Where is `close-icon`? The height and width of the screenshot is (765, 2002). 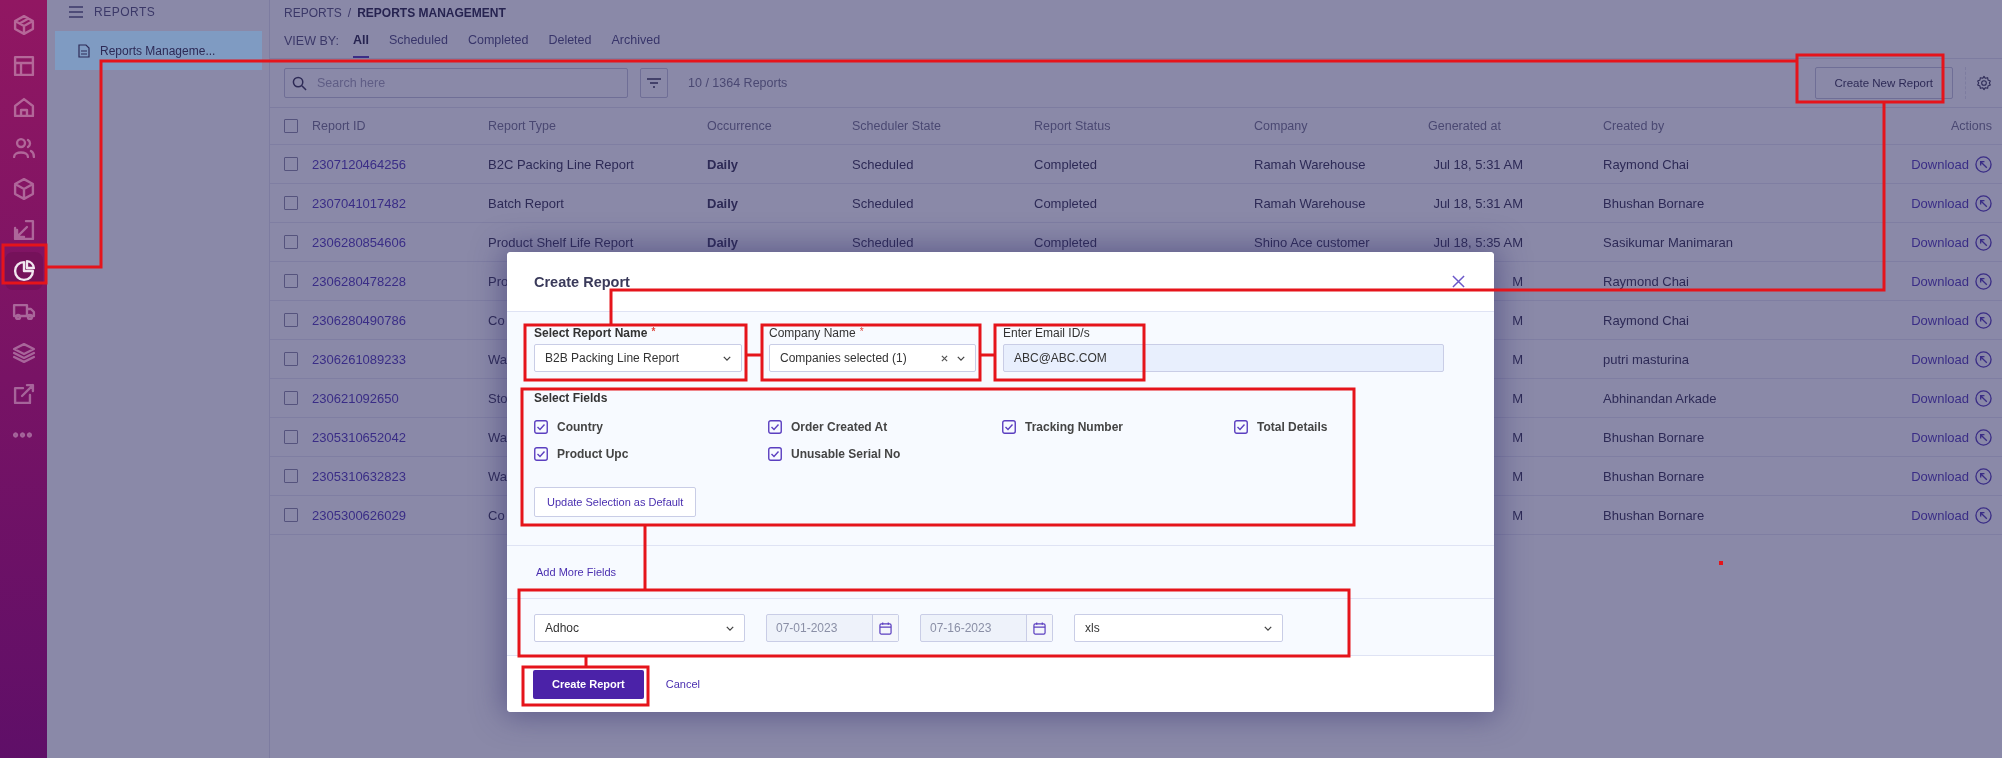 close-icon is located at coordinates (1458, 281).